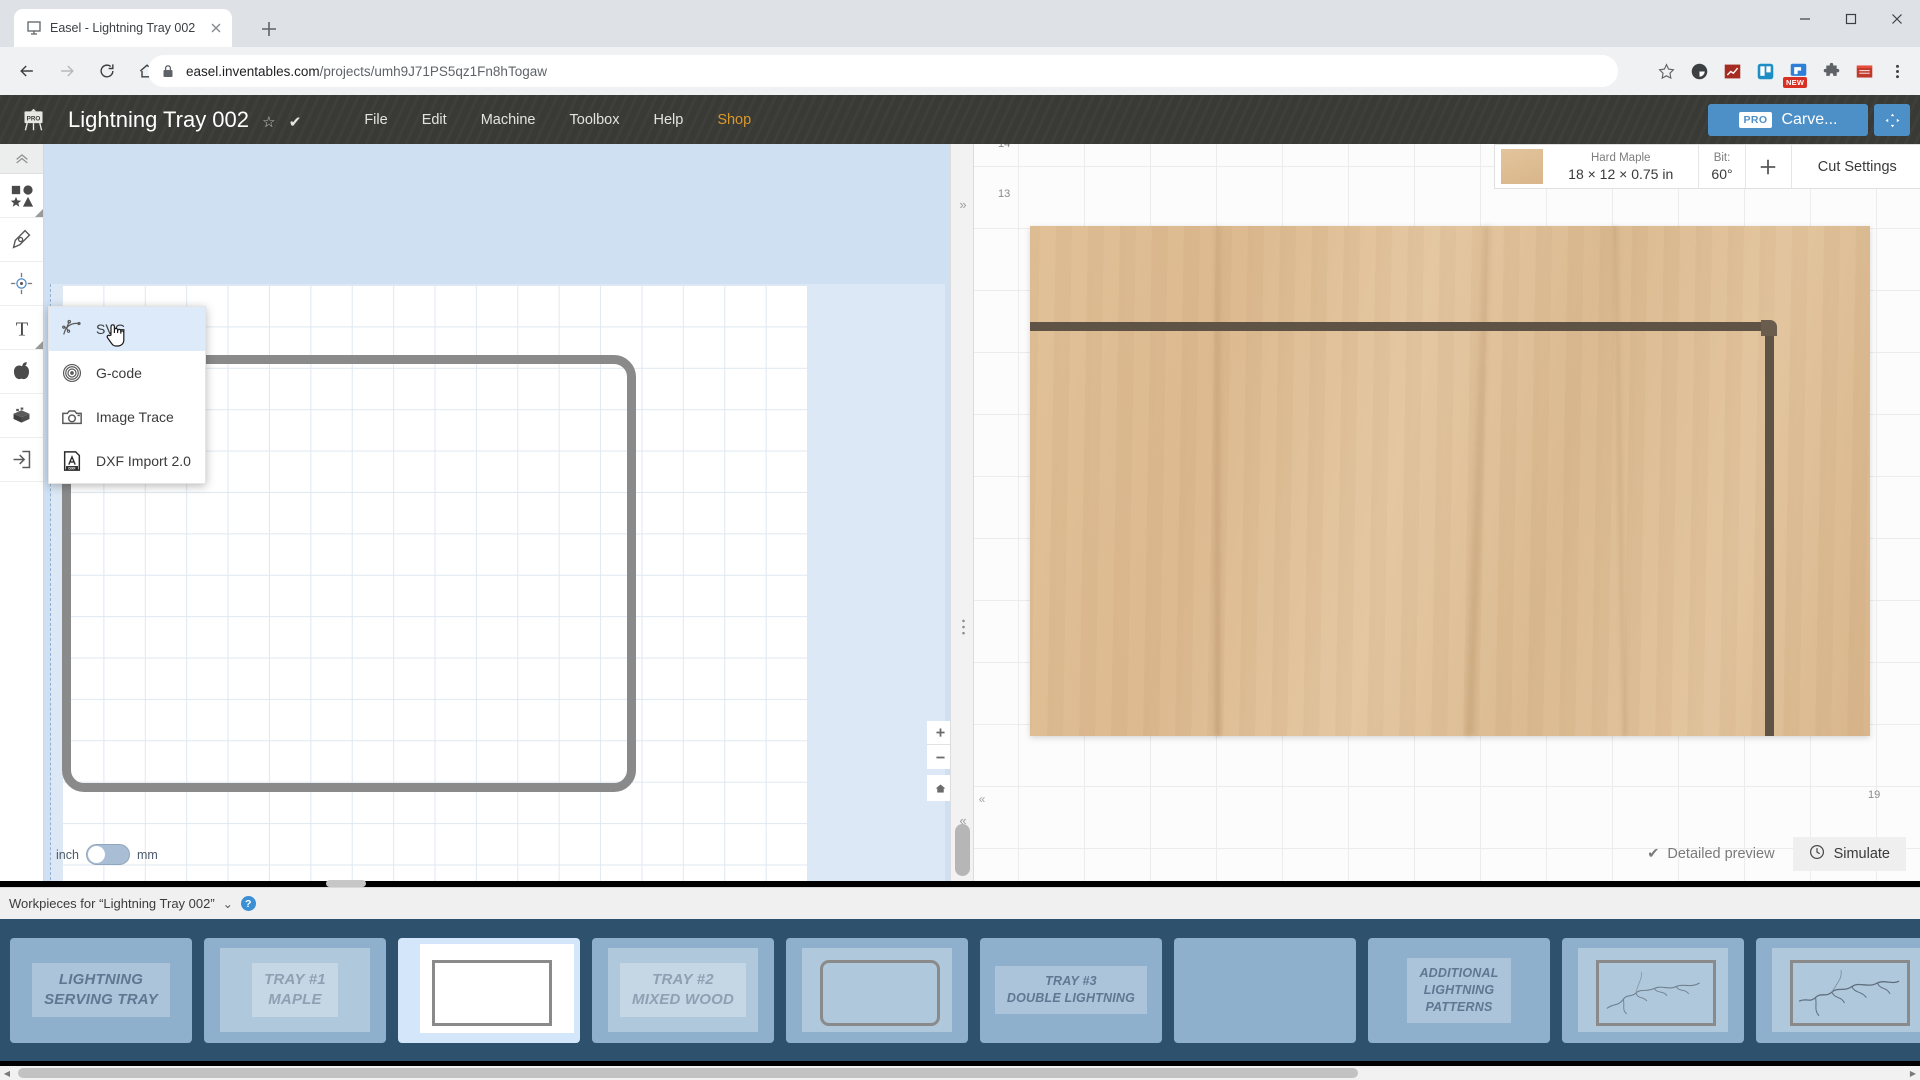 The height and width of the screenshot is (1080, 1920). Describe the element at coordinates (21, 372) in the screenshot. I see `apps-apple-icon` at that location.